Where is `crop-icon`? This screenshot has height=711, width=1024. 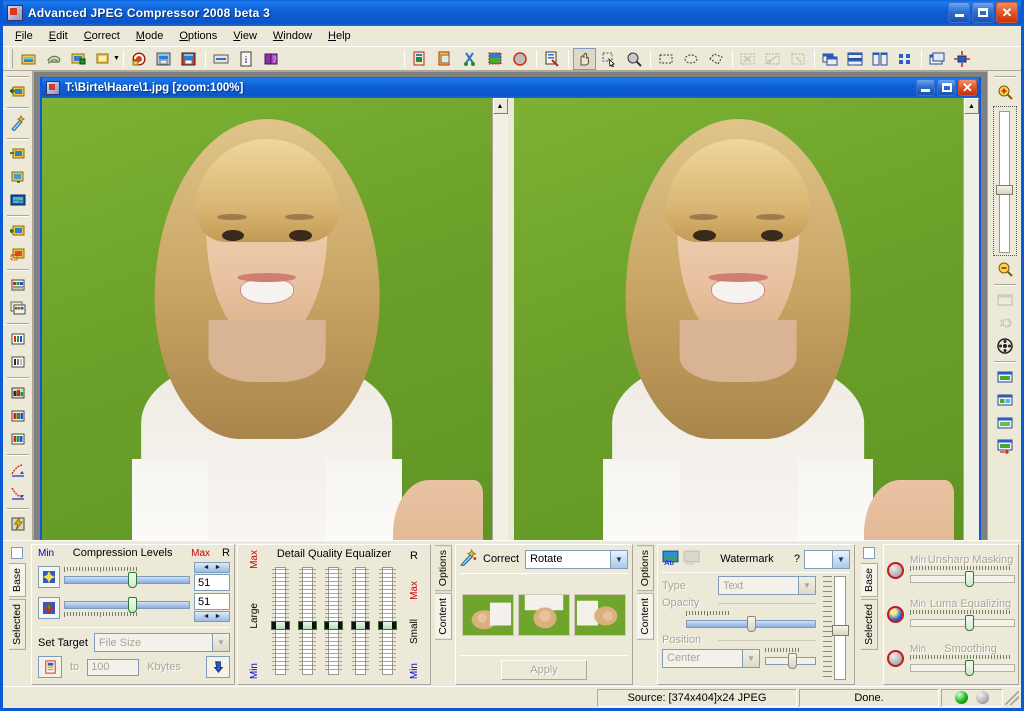
crop-icon is located at coordinates (495, 59).